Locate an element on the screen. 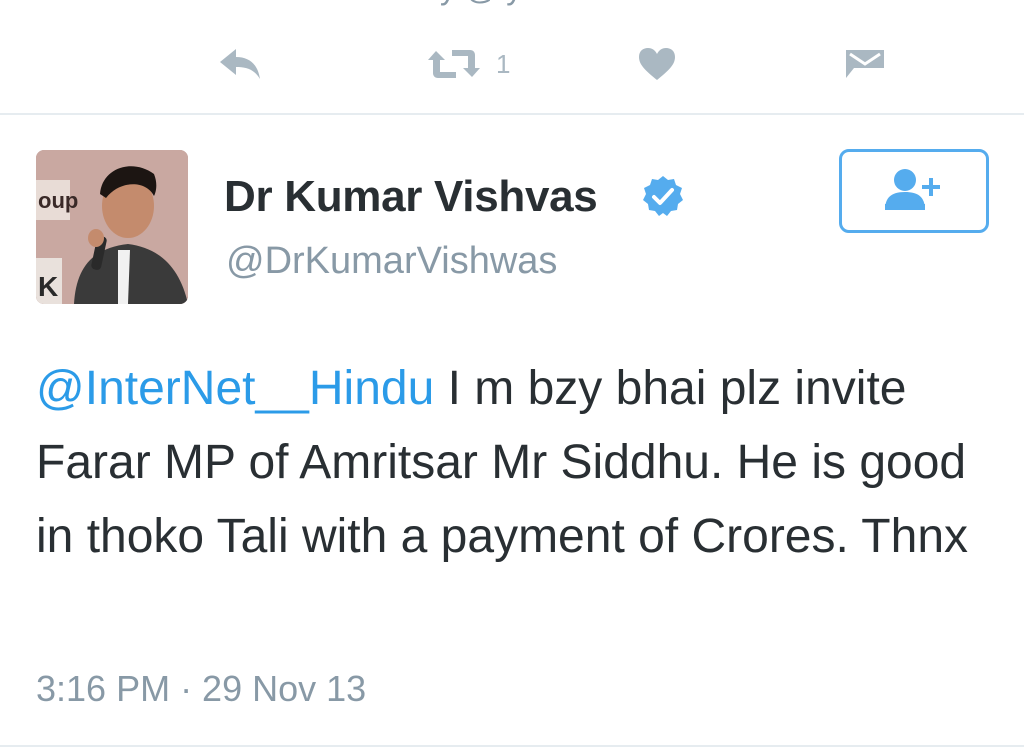  direct-message-button is located at coordinates (865, 64).